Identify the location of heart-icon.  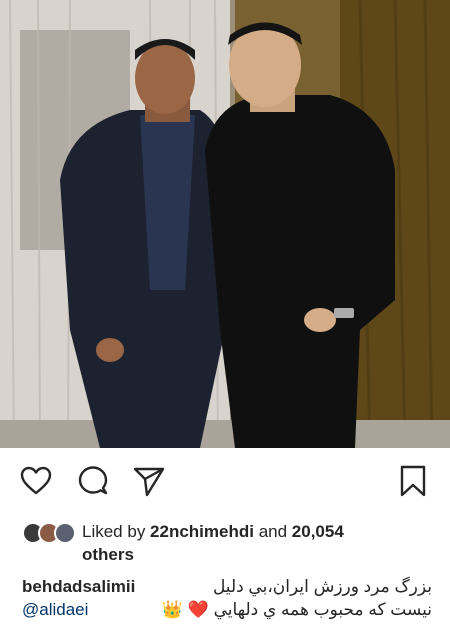
(36, 481).